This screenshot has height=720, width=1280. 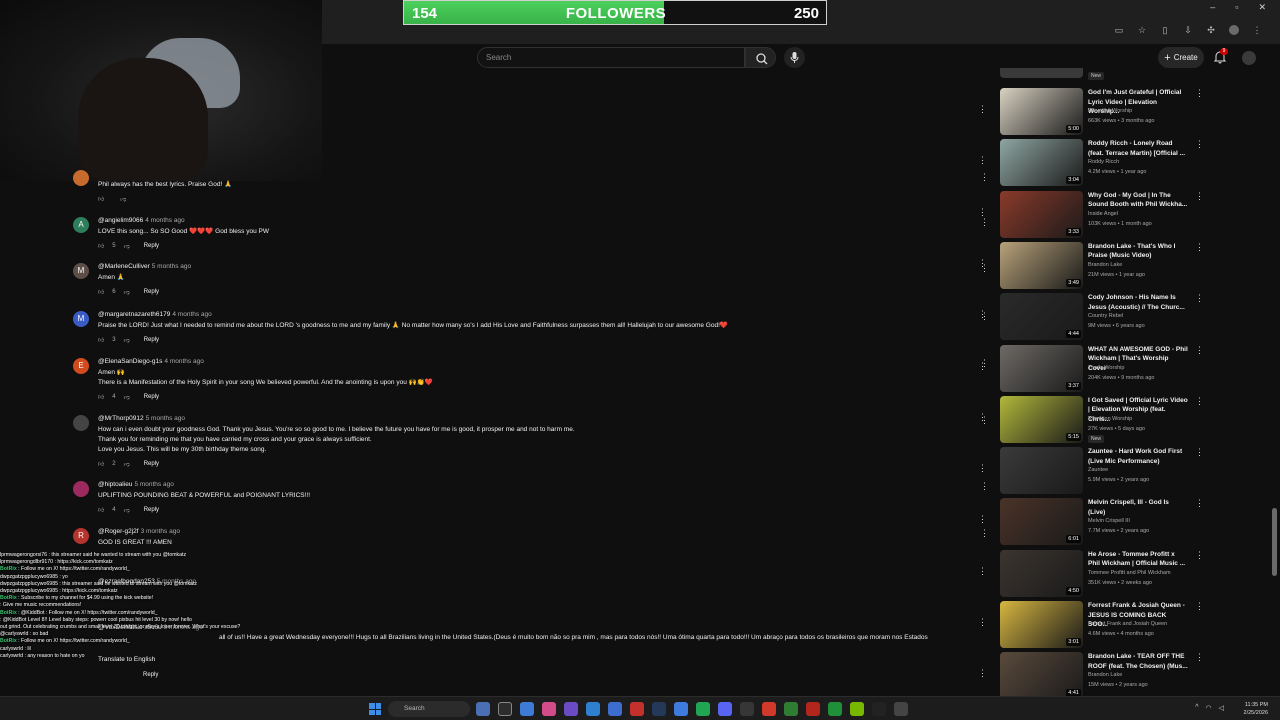 What do you see at coordinates (81, 366) in the screenshot?
I see `avatar: E` at bounding box center [81, 366].